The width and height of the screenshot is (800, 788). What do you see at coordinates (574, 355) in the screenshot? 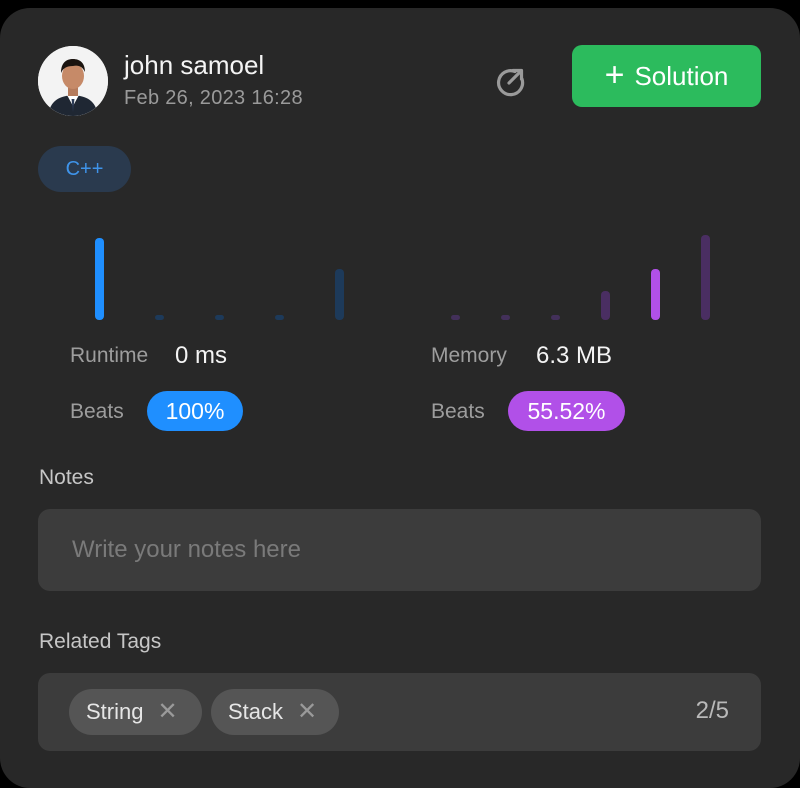
I see `memory-value: 6.3 MB` at bounding box center [574, 355].